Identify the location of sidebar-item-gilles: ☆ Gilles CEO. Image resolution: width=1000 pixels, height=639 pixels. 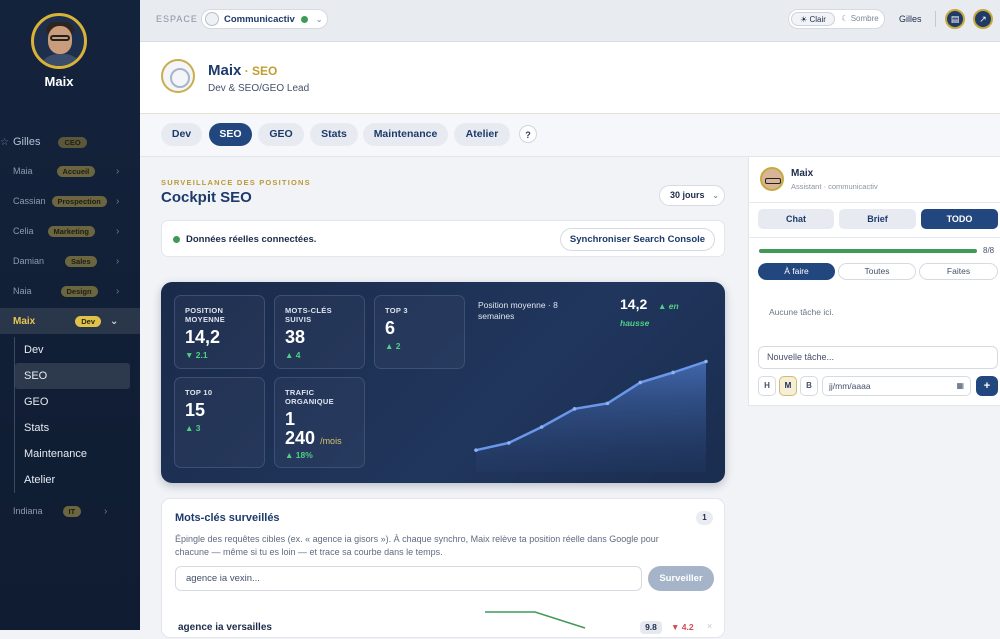
(70, 142).